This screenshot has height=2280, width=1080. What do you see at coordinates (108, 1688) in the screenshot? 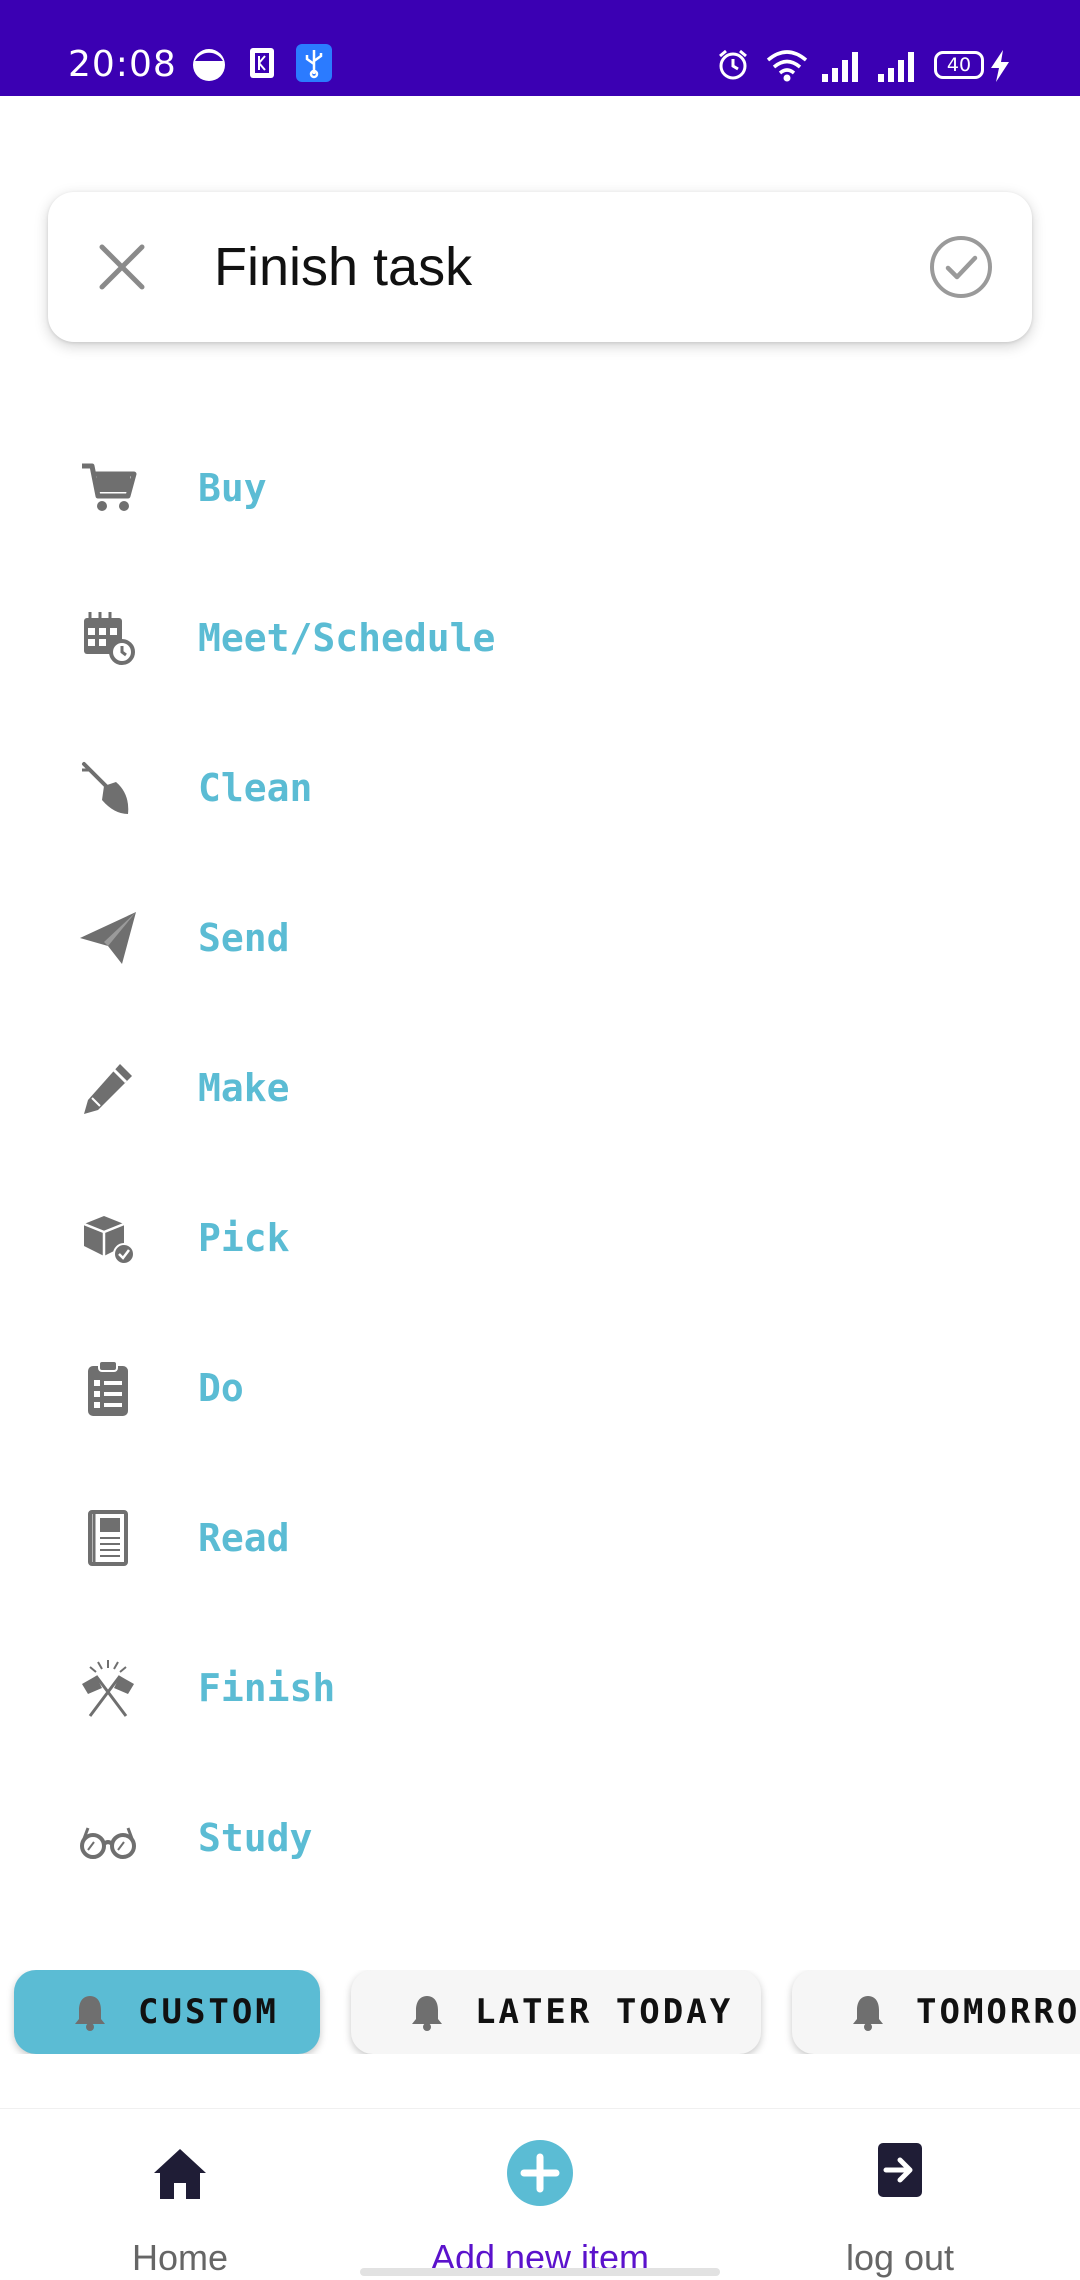
I see `crossed-flags-icon` at bounding box center [108, 1688].